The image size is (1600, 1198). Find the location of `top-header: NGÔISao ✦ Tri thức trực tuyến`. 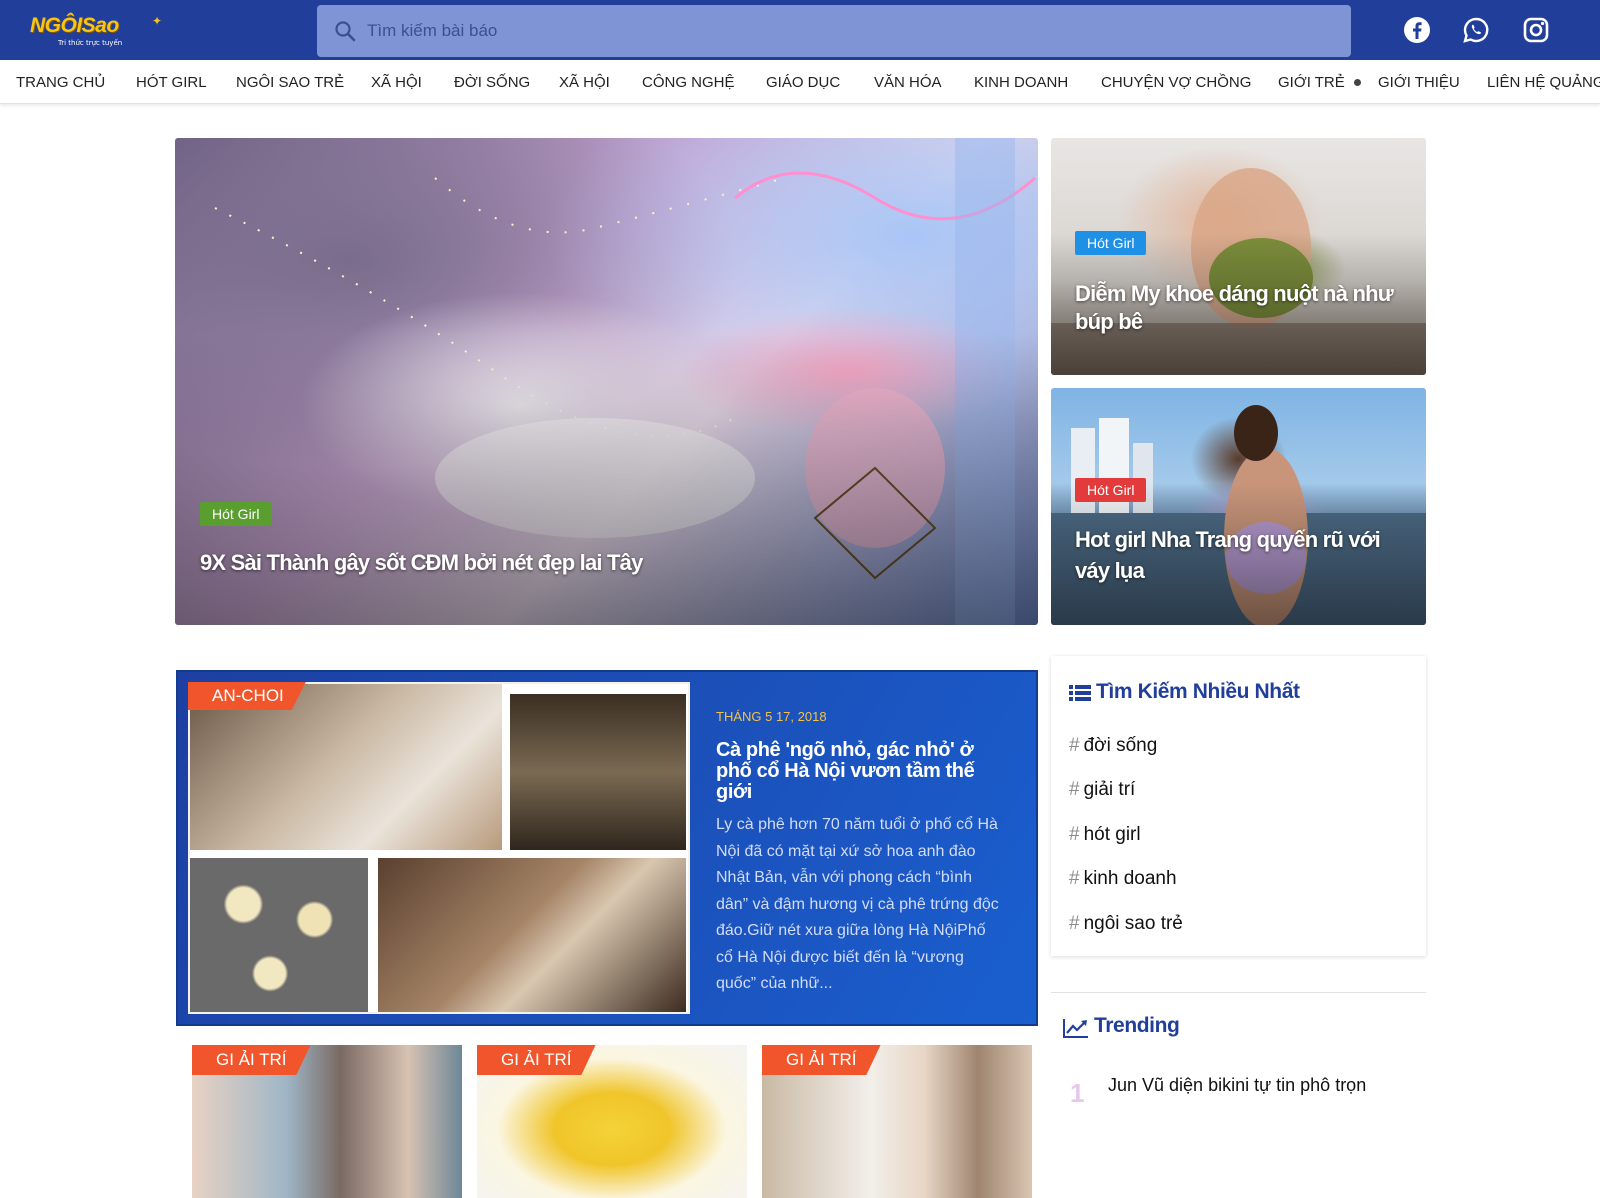

top-header: NGÔISao ✦ Tri thức trực tuyến is located at coordinates (800, 30).